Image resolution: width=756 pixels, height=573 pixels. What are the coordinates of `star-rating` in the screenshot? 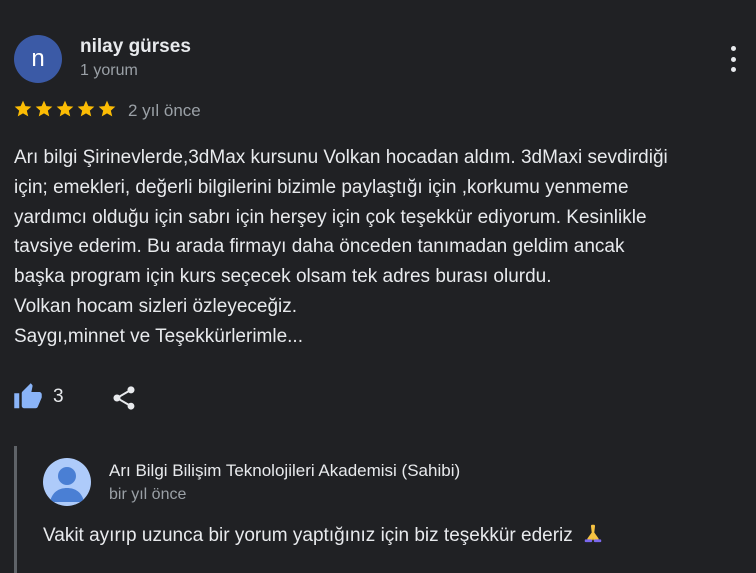 It's located at (65, 110).